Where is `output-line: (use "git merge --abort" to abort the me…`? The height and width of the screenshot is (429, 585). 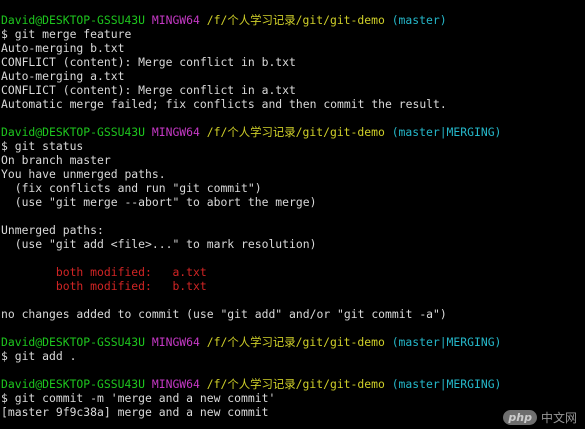
output-line: (use "git merge --abort" to abort the me… is located at coordinates (159, 202).